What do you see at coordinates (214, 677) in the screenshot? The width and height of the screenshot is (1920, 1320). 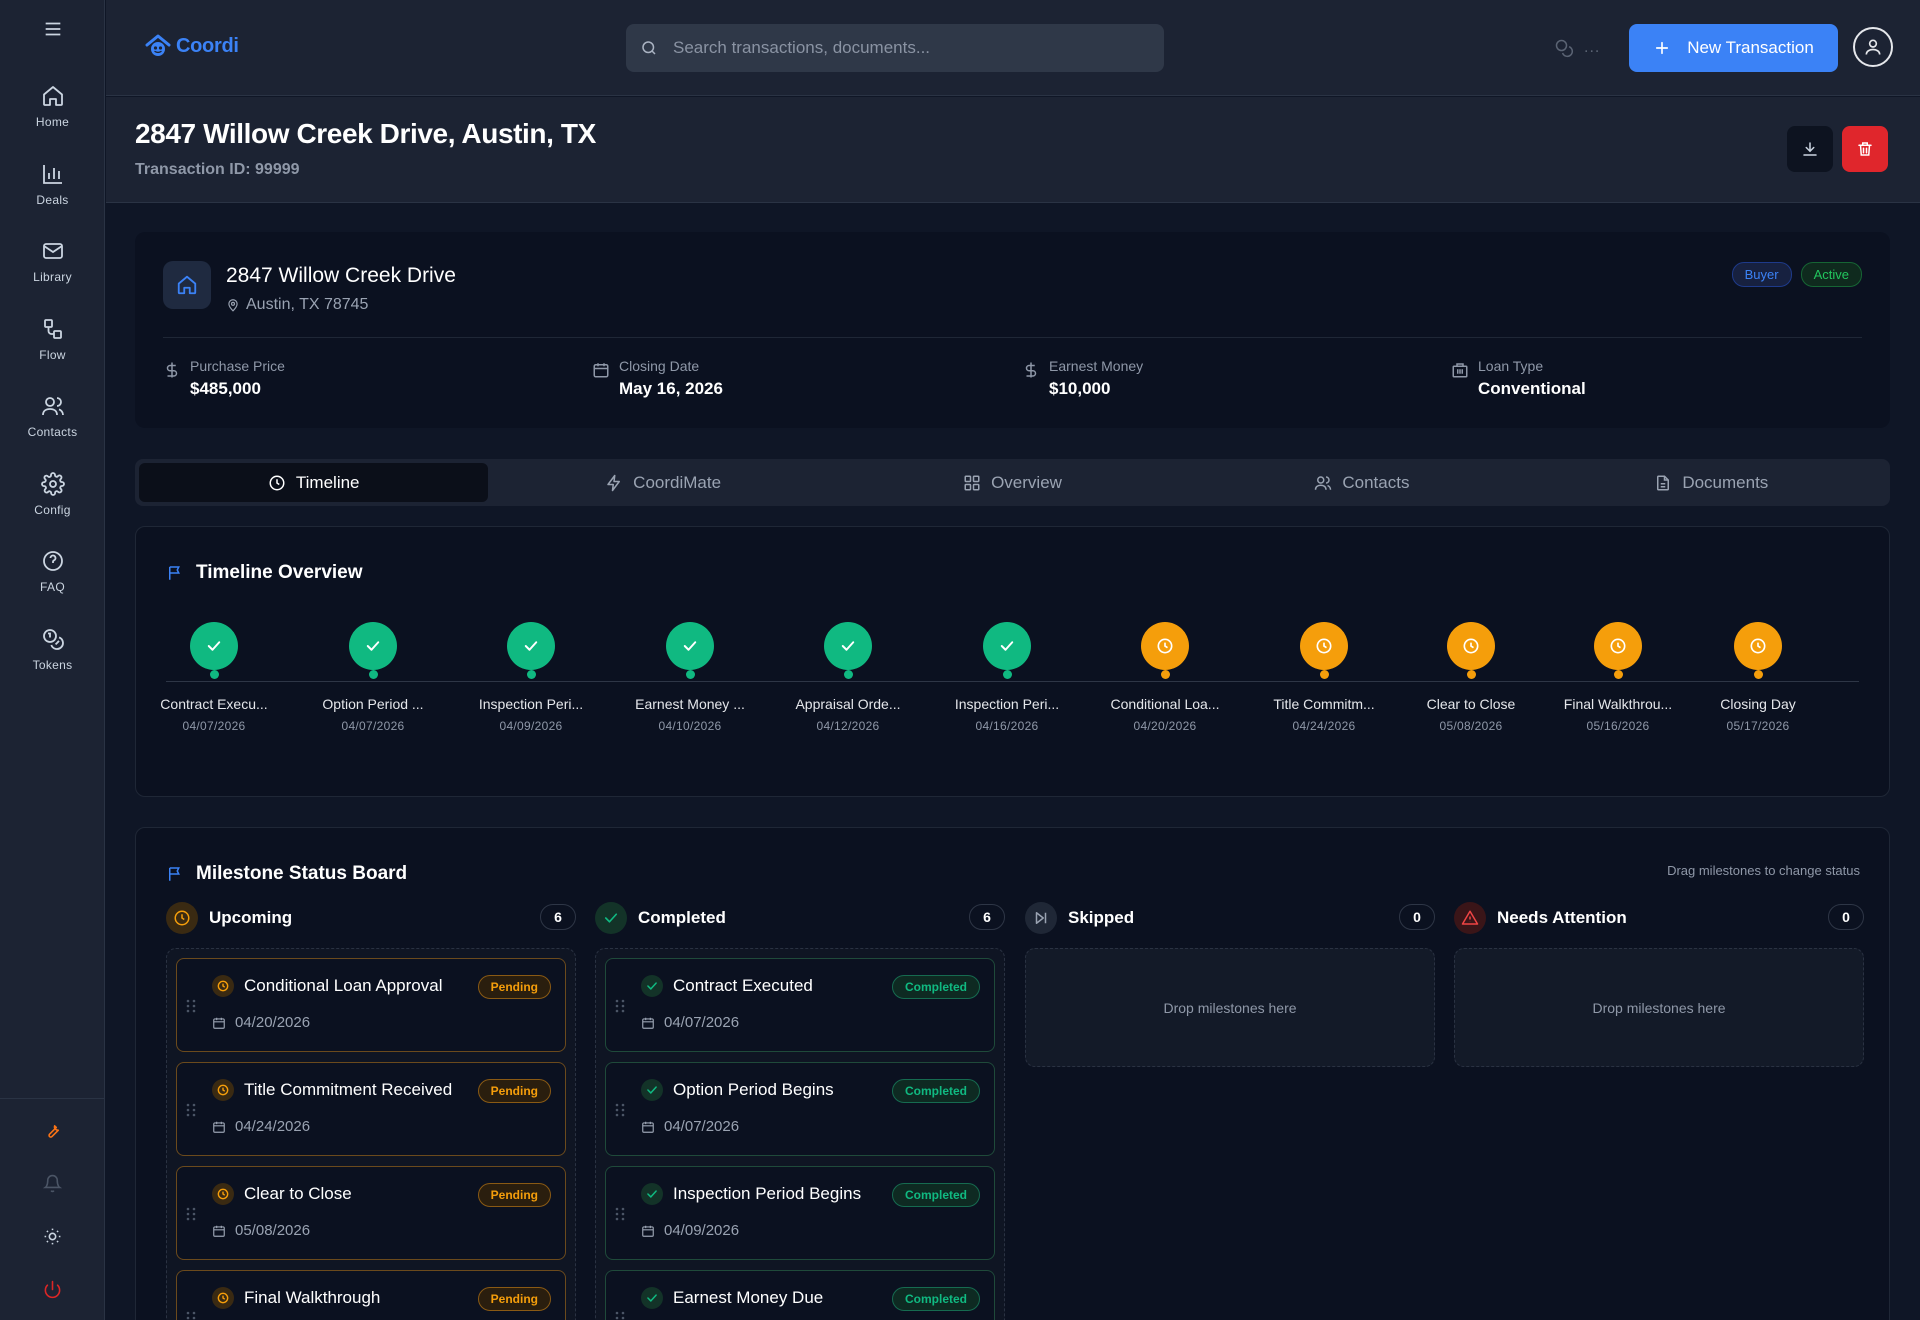 I see `timeline-milestone: Contract Execu... 04/07/2026` at bounding box center [214, 677].